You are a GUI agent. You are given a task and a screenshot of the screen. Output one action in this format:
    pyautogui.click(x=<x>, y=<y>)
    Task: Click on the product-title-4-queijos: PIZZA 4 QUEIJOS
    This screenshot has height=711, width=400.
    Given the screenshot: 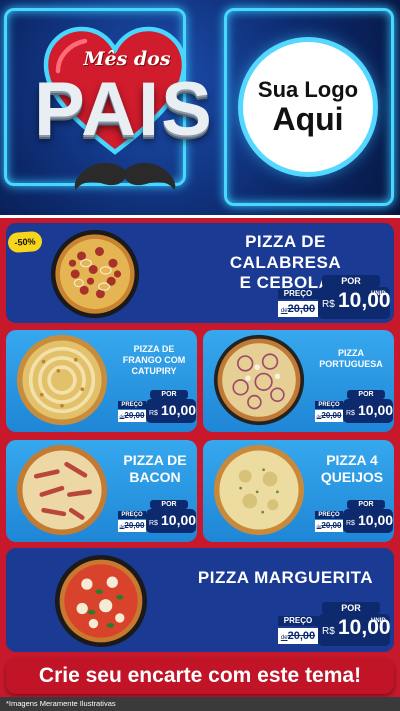 What is the action you would take?
    pyautogui.click(x=352, y=469)
    